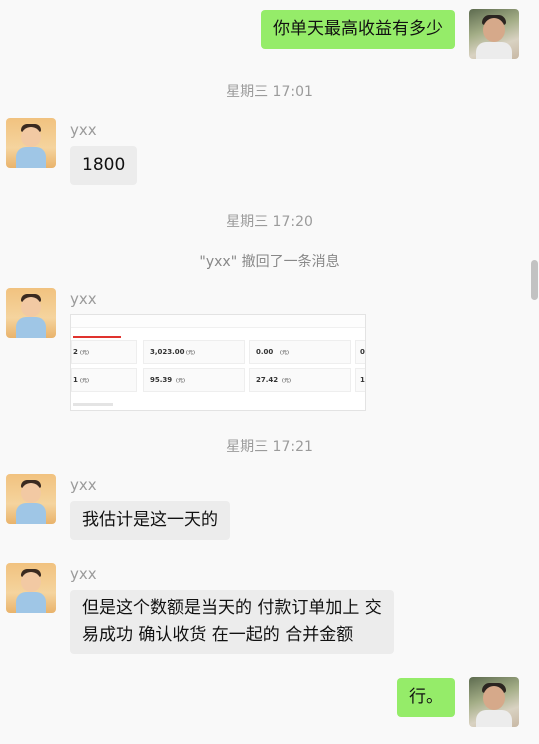 This screenshot has height=744, width=539. Describe the element at coordinates (269, 447) in the screenshot. I see `timestamp: 星期三 17:21` at that location.